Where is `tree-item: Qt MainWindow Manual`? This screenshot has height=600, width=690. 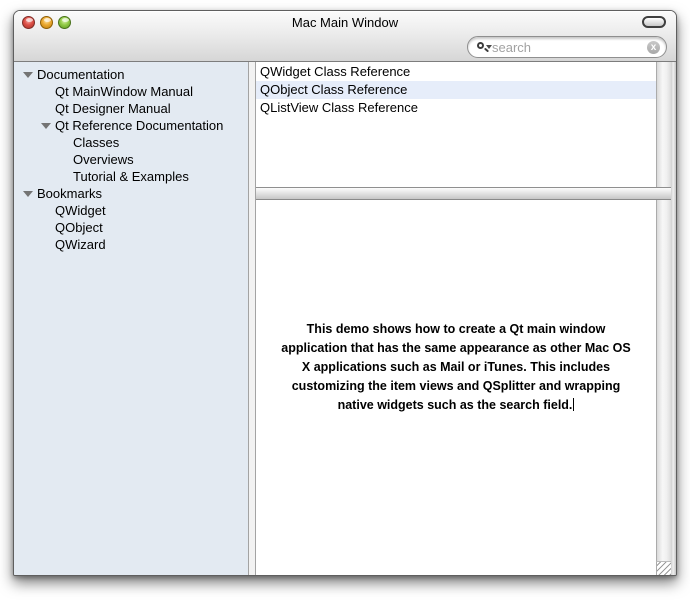
tree-item: Qt MainWindow Manual is located at coordinates (131, 91).